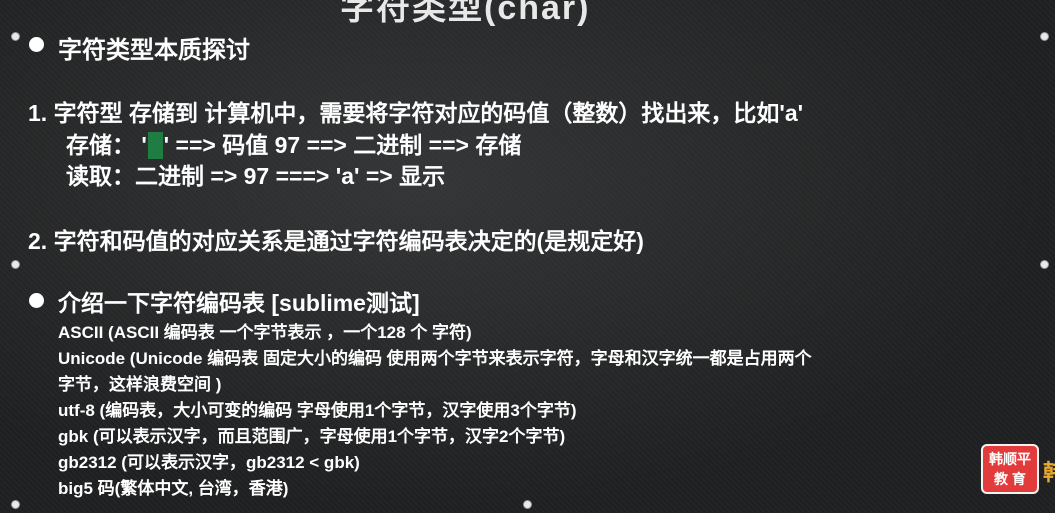 Image resolution: width=1055 pixels, height=513 pixels. I want to click on encoding-line-gb2312: gb2312 (可以表示汉字，gb2312 < gbk), so click(209, 462).